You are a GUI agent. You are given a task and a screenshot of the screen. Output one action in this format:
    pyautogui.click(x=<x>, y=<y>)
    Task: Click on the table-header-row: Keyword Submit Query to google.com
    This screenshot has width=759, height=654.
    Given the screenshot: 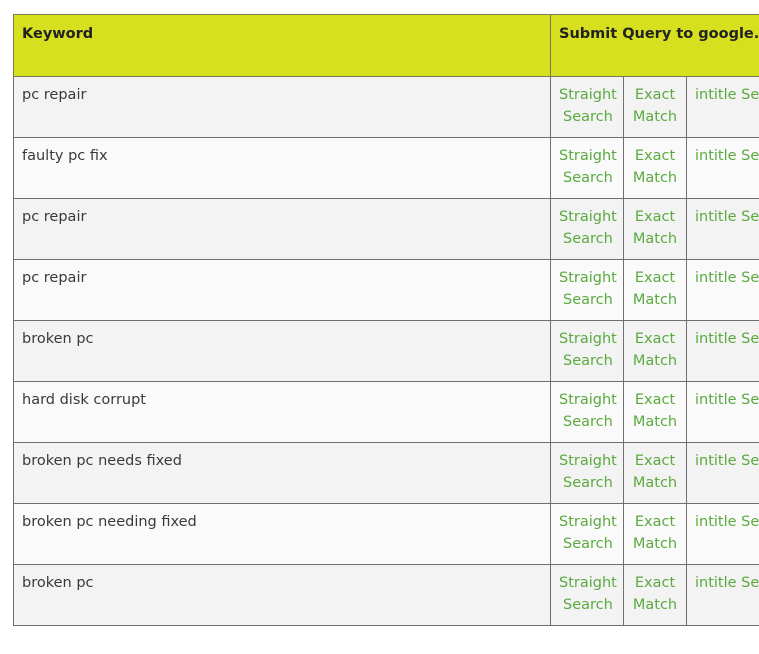 What is the action you would take?
    pyautogui.click(x=386, y=46)
    